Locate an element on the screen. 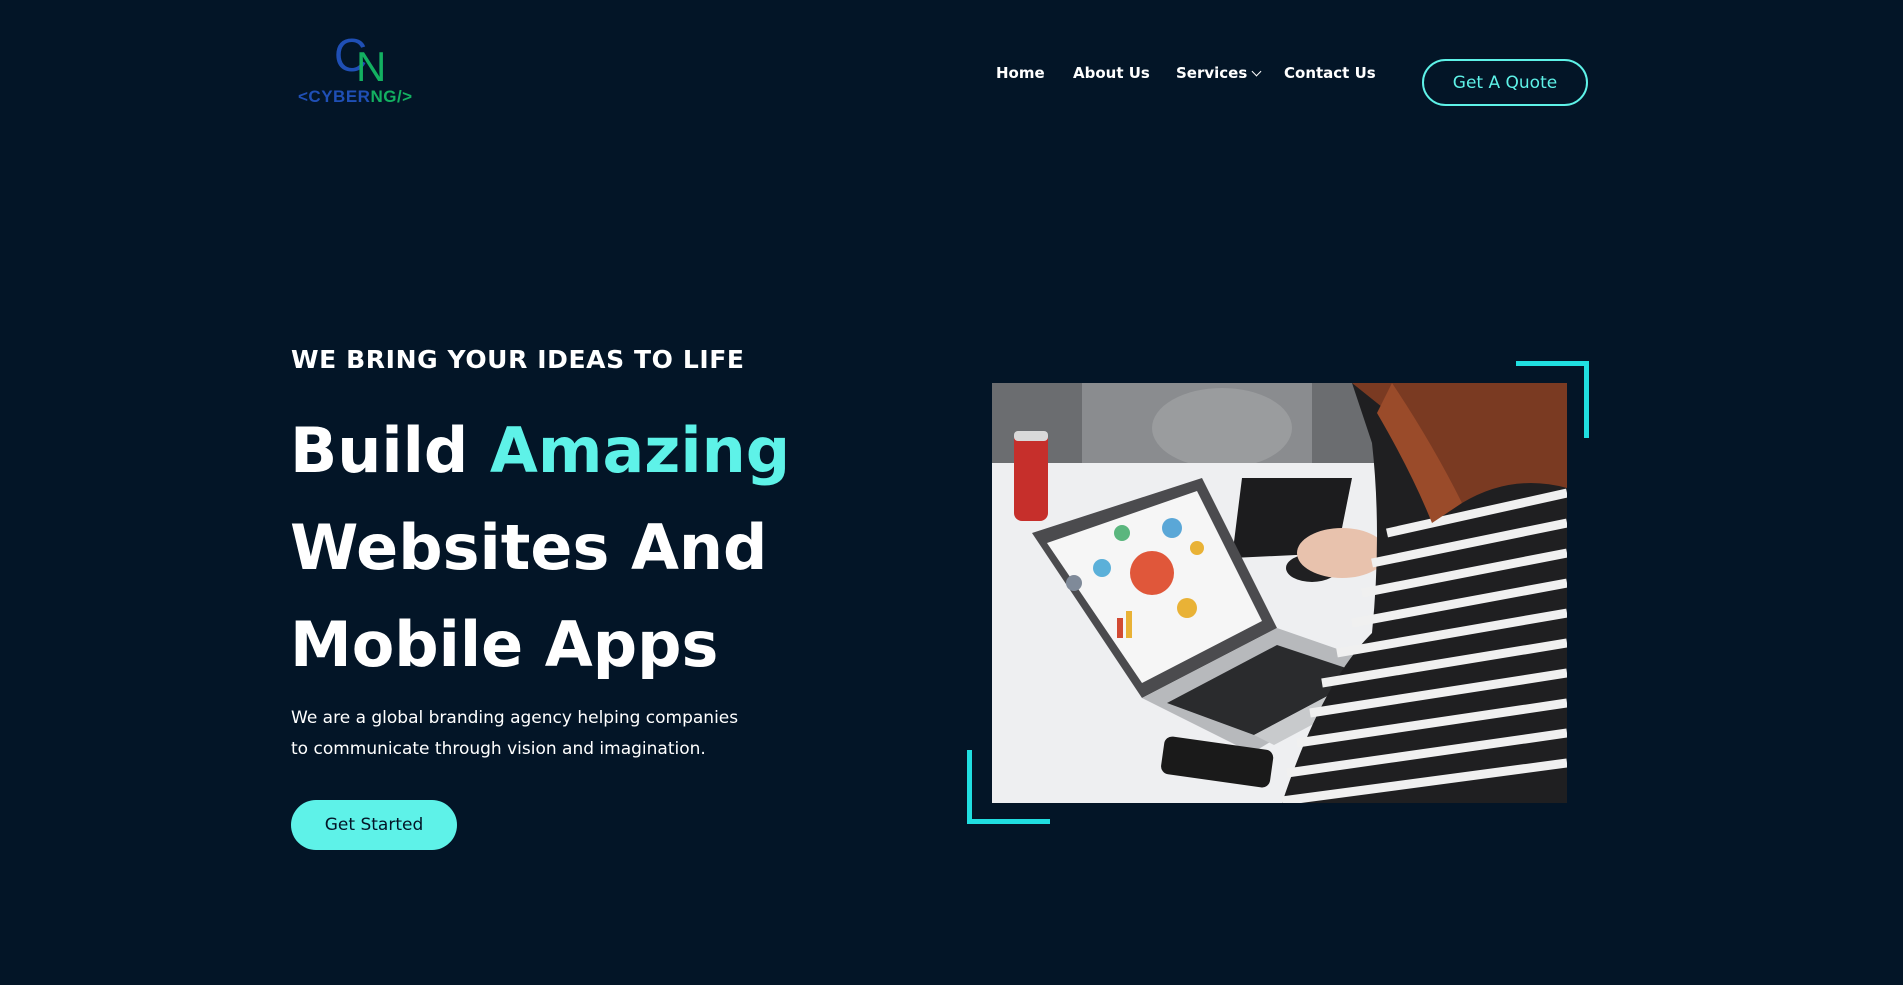  laptop-work-photo is located at coordinates (1279, 593).